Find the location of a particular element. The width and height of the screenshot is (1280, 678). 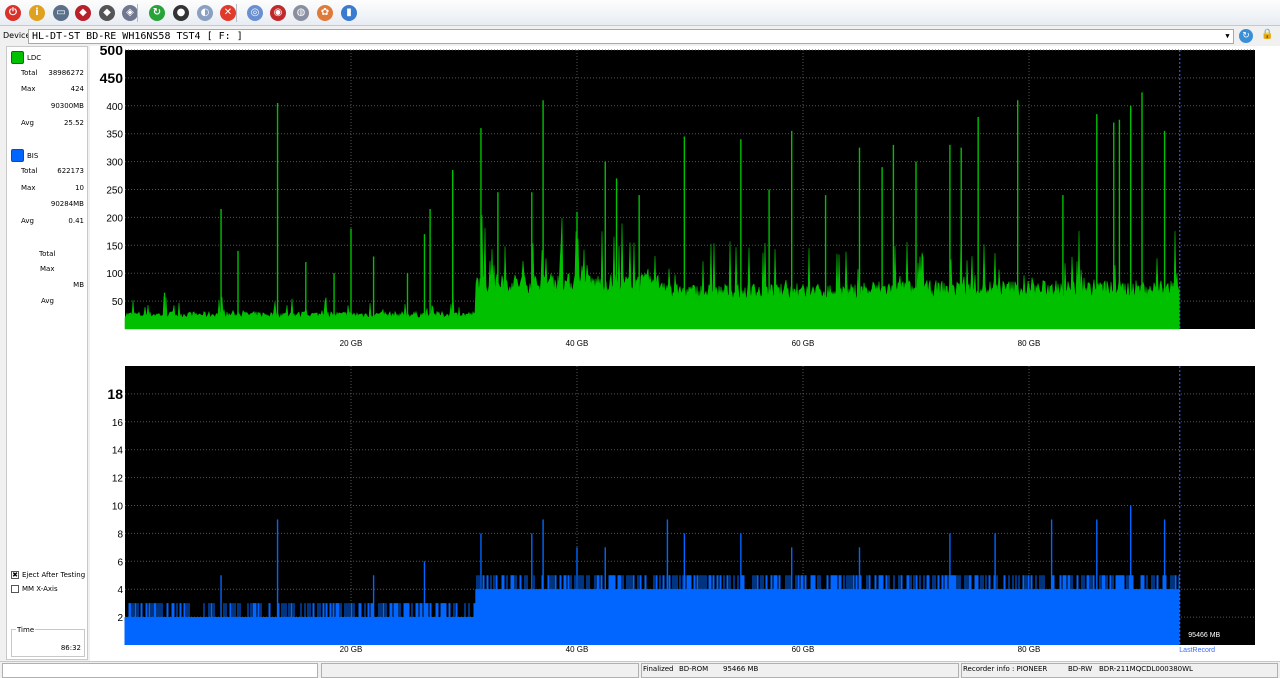

y-tick-label: 18 is located at coordinates (115, 394).